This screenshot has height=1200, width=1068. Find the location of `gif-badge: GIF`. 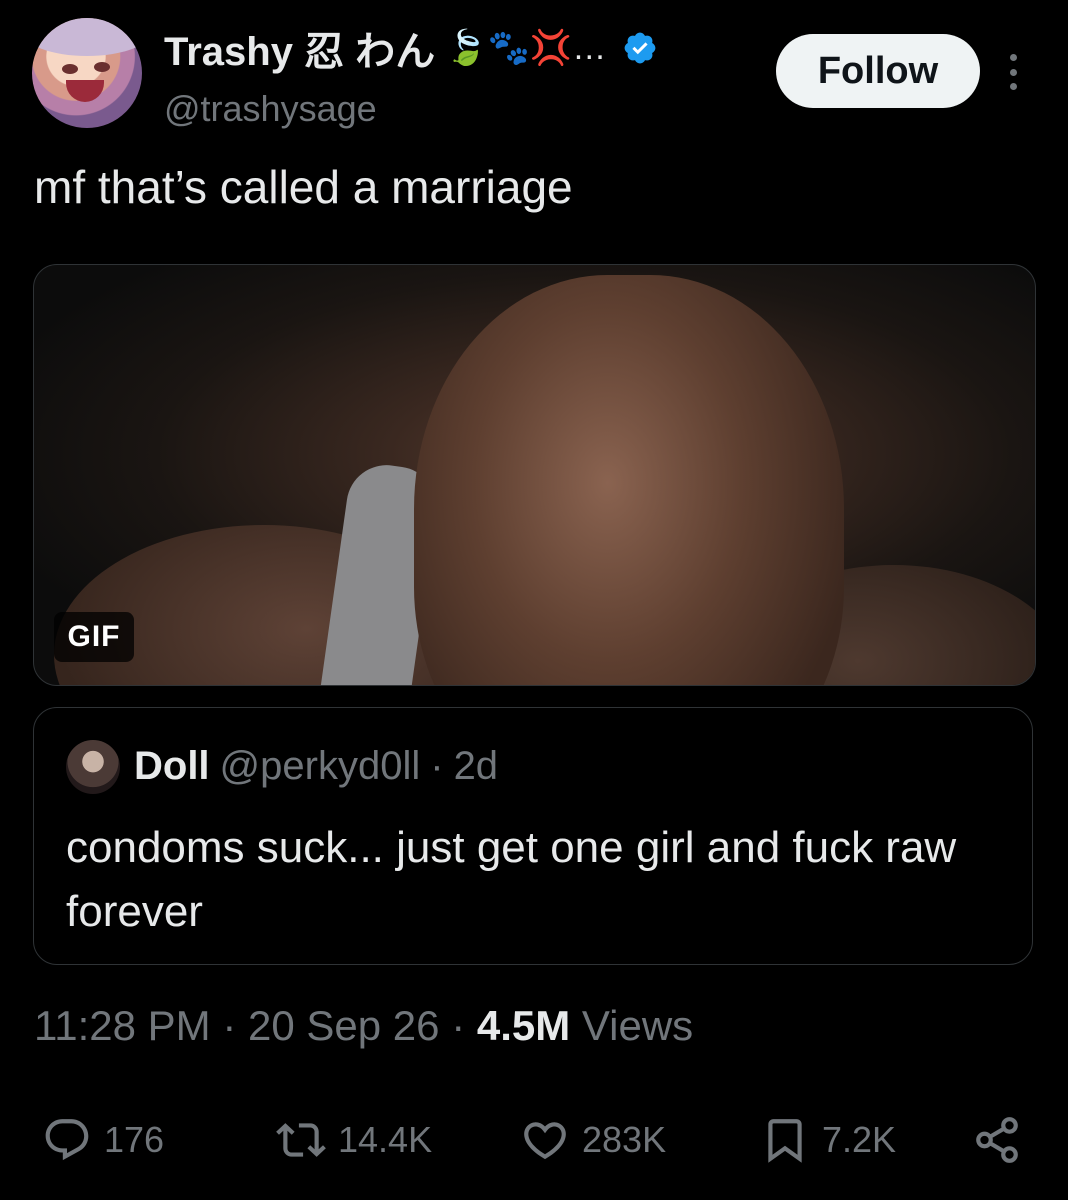

gif-badge: GIF is located at coordinates (94, 637).